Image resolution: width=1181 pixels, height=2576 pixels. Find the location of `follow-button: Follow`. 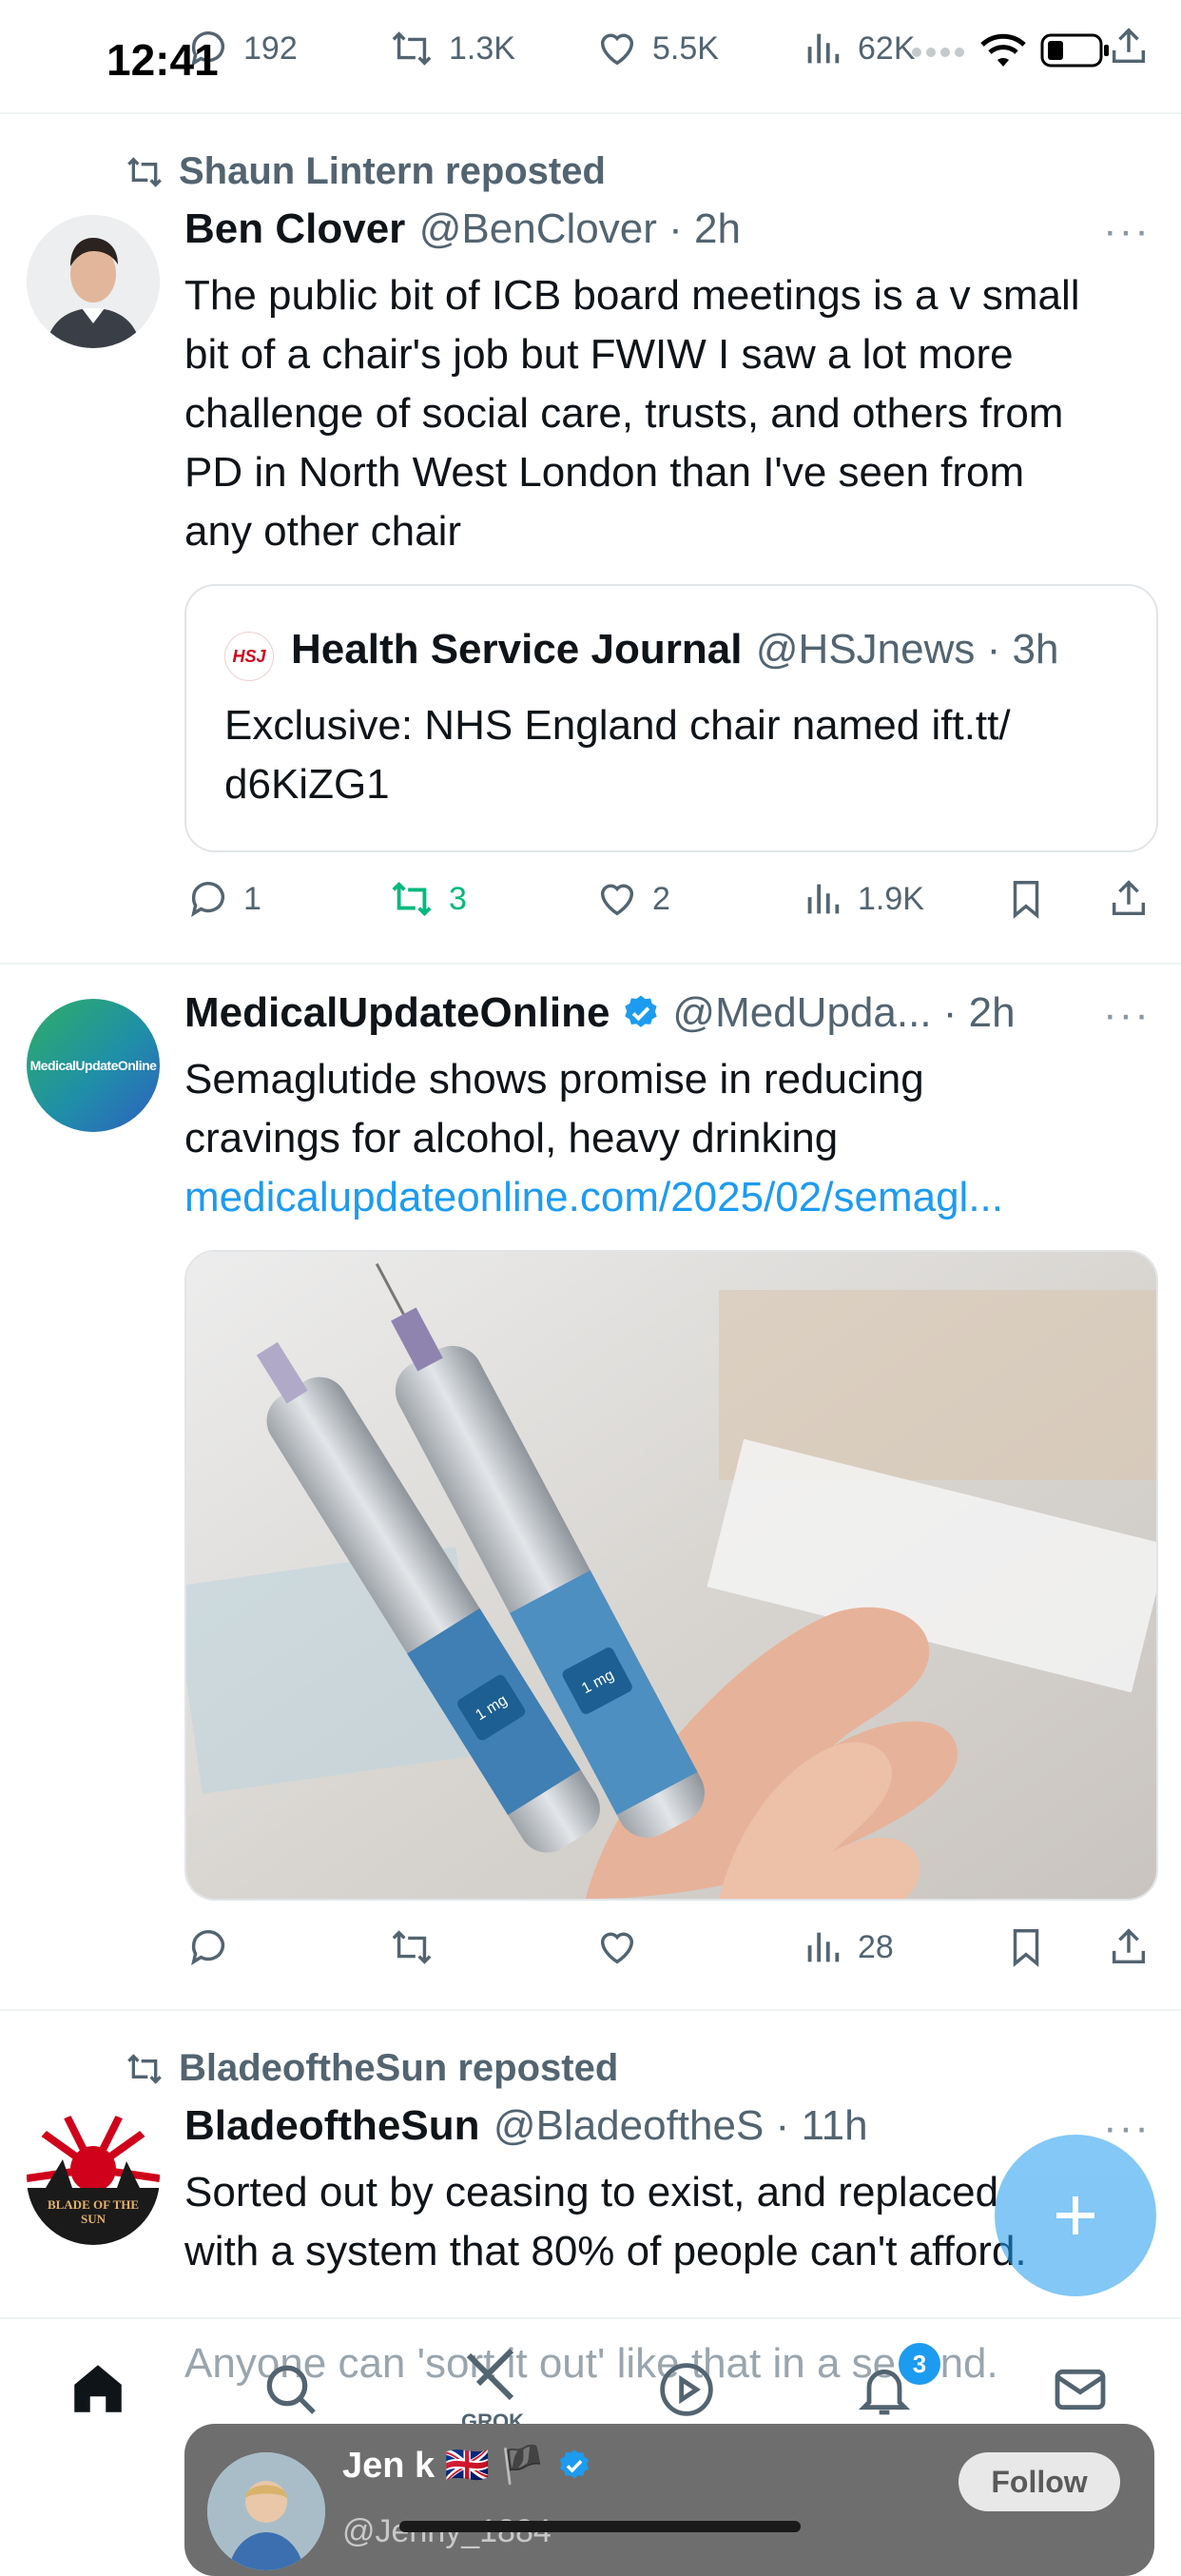

follow-button: Follow is located at coordinates (1039, 2482).